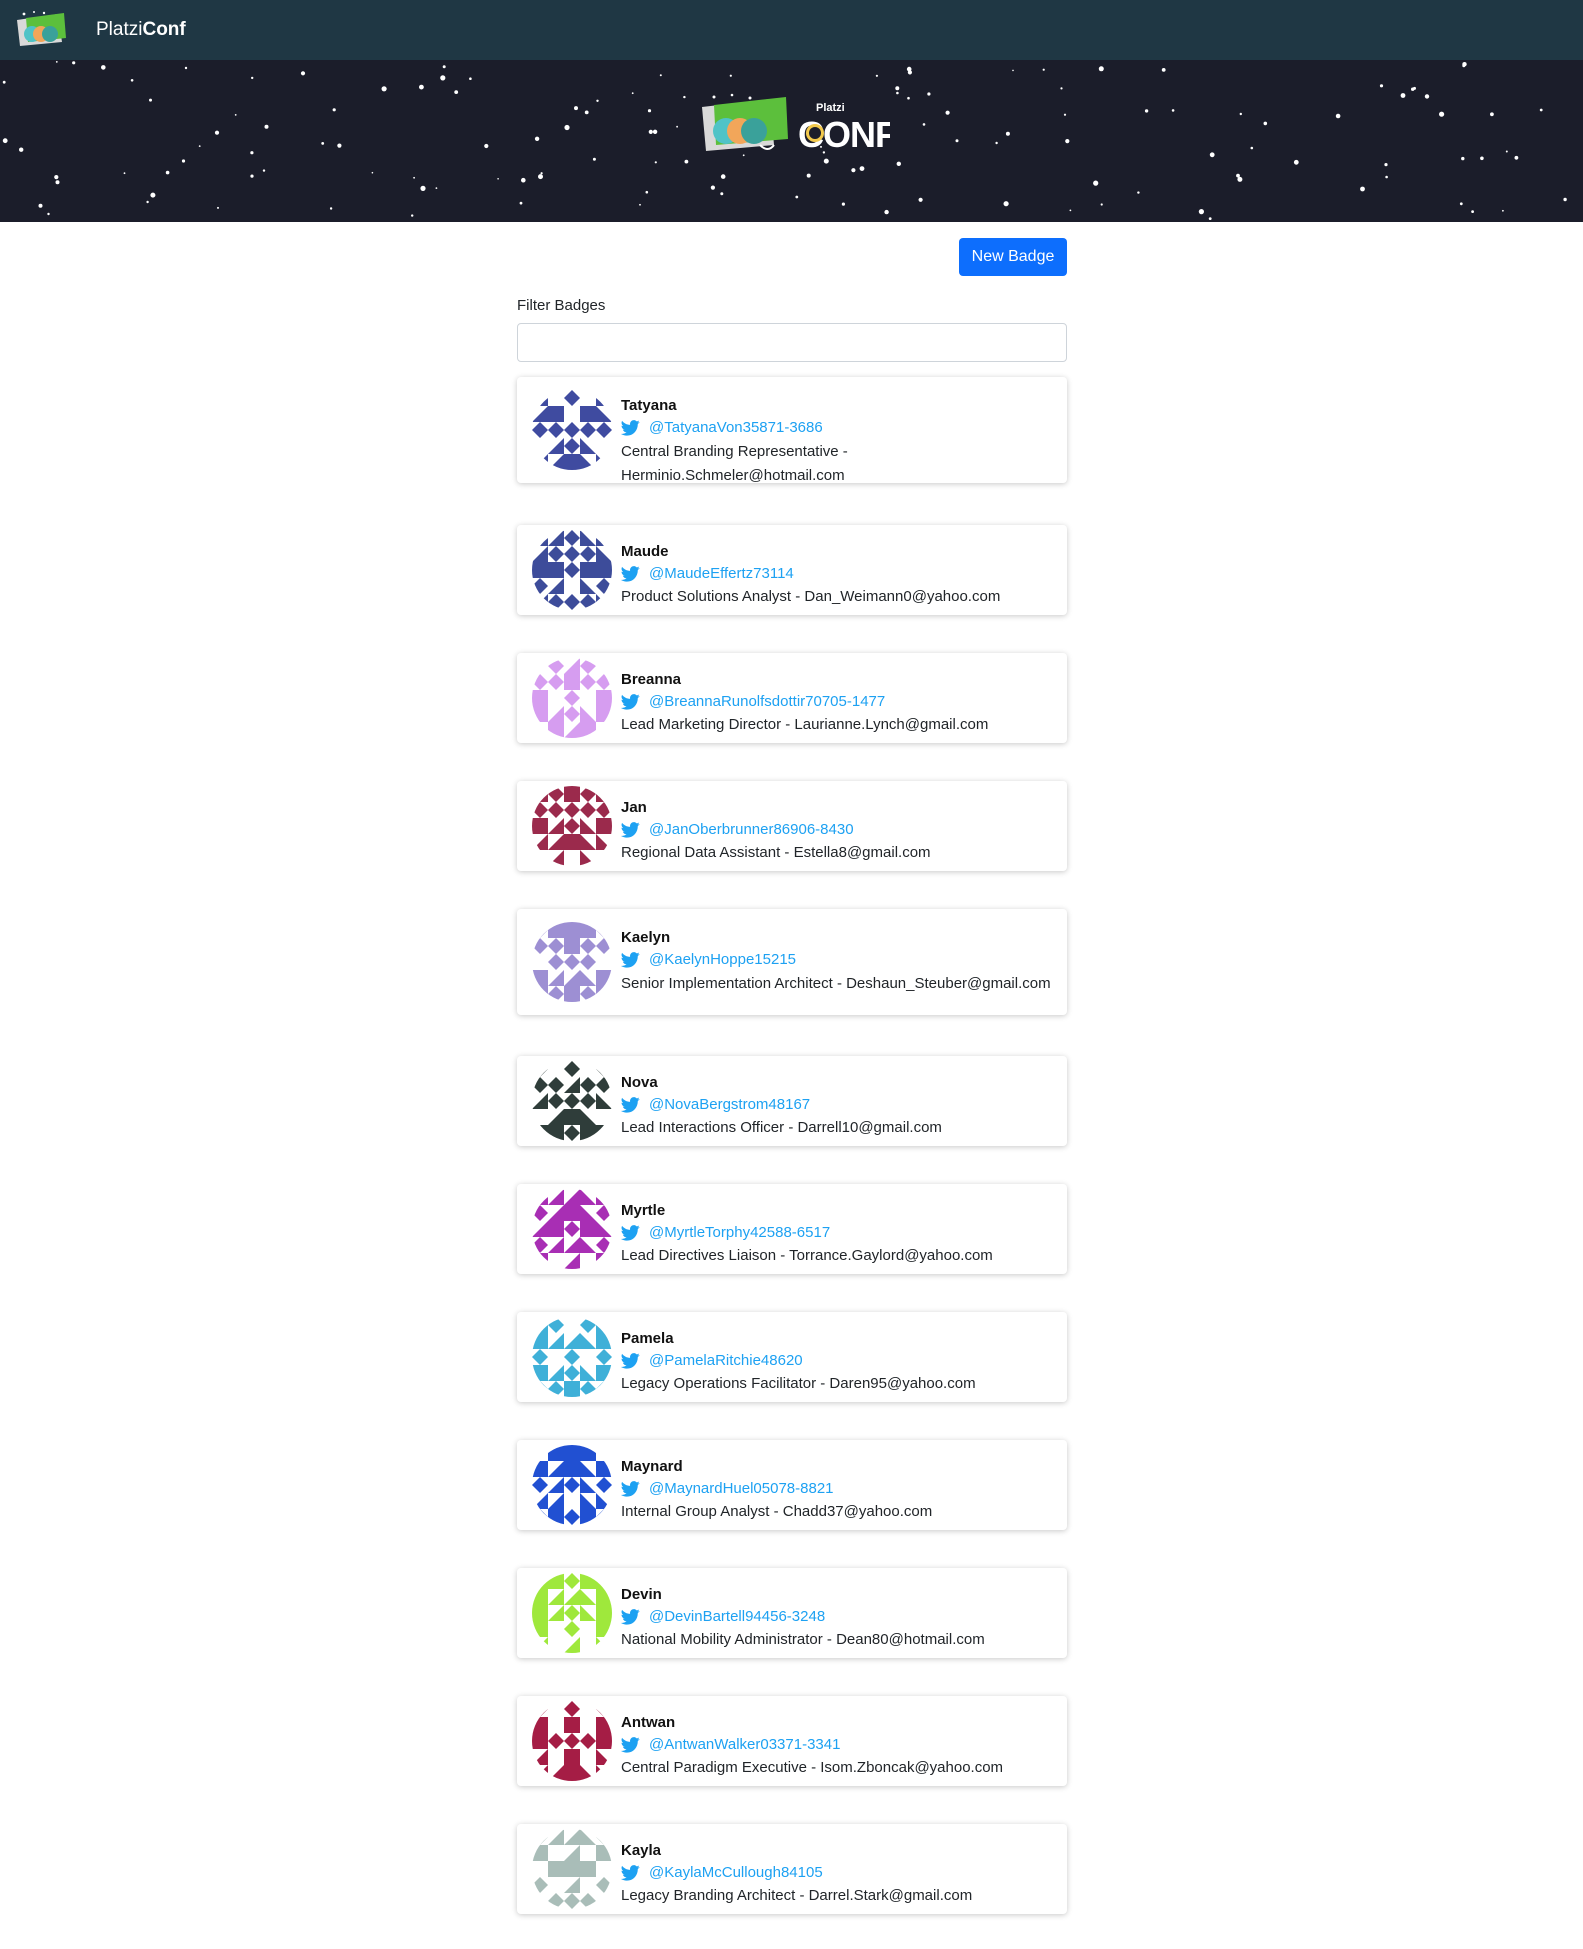  I want to click on twitter-handle-text: @MaynardHuel05078-8821, so click(741, 1488).